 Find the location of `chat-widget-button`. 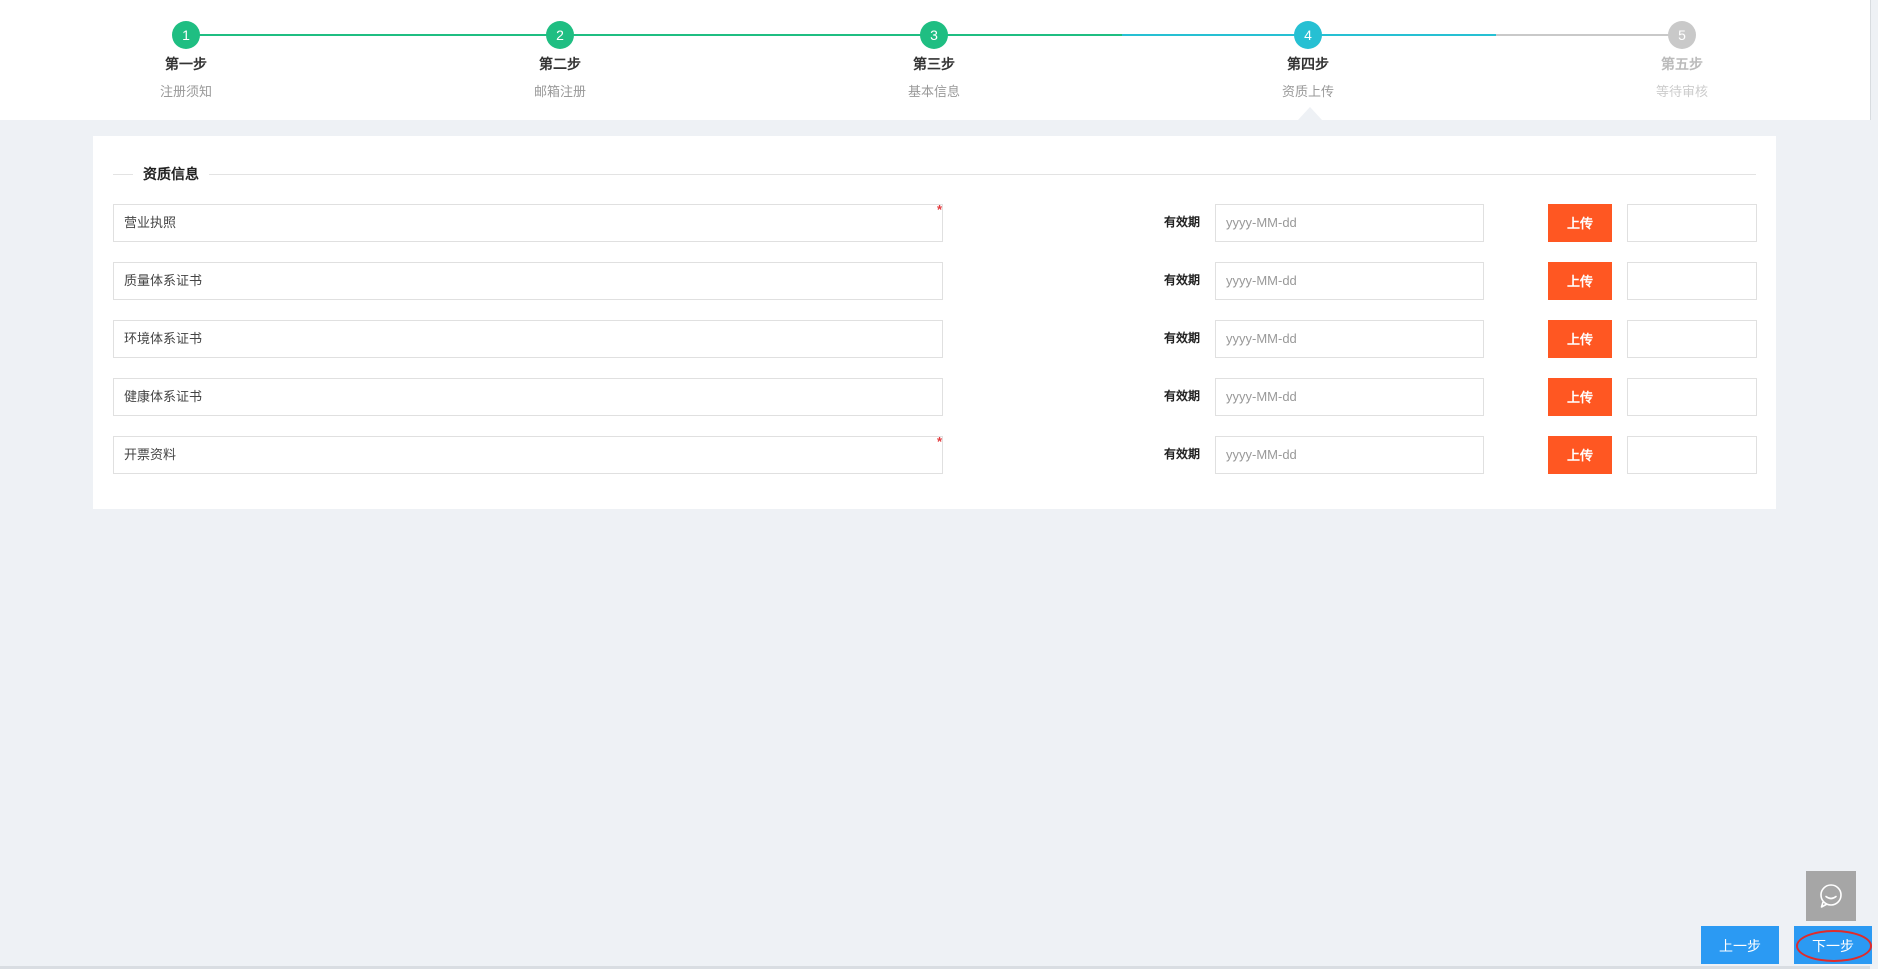

chat-widget-button is located at coordinates (1831, 896).